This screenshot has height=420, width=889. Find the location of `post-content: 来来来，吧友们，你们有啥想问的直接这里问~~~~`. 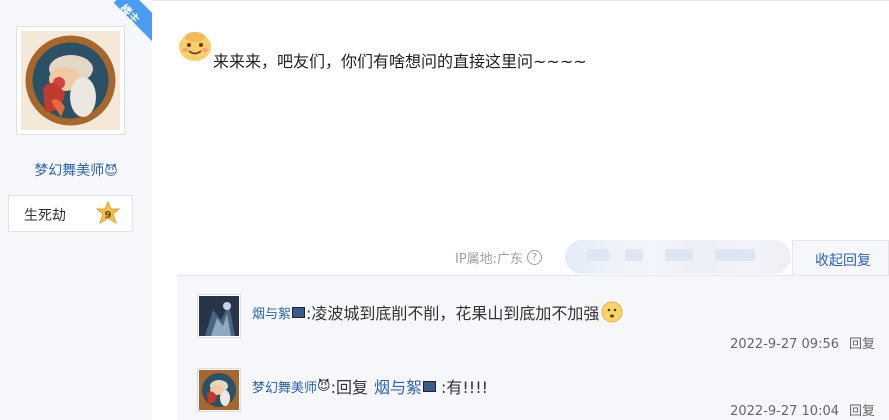

post-content: 来来来，吧友们，你们有啥想问的直接这里问~~~~ is located at coordinates (400, 61).